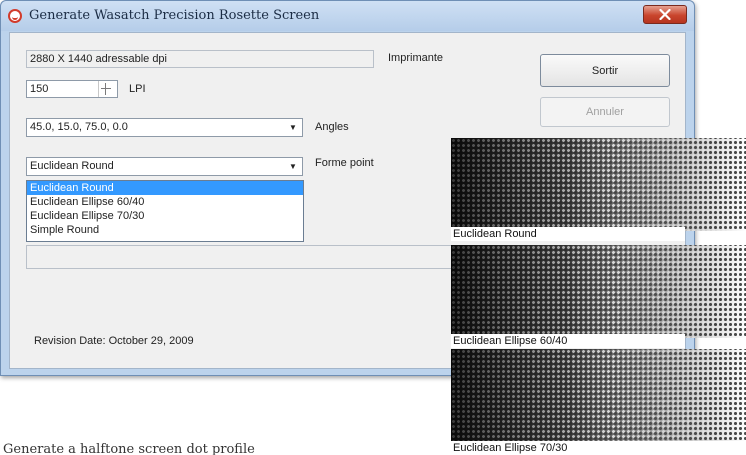 The image size is (746, 455). I want to click on revision-date: Revision Date: October 29, 2009, so click(114, 341).